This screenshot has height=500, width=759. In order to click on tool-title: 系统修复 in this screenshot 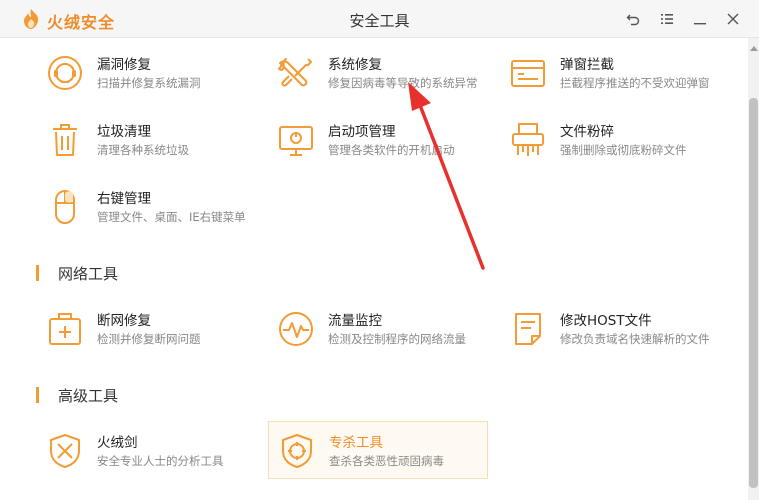, I will do `click(355, 65)`.